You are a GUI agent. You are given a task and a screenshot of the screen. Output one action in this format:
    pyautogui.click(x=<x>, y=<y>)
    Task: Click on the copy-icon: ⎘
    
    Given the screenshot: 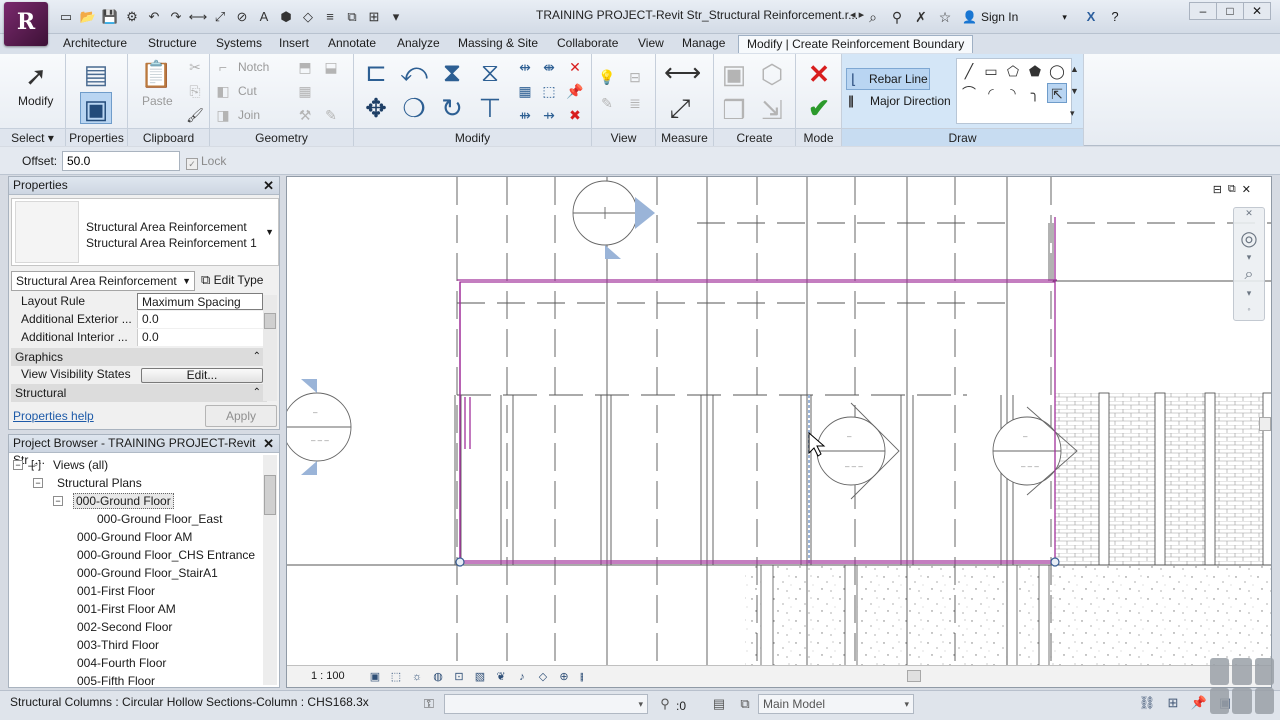 What is the action you would take?
    pyautogui.click(x=195, y=91)
    